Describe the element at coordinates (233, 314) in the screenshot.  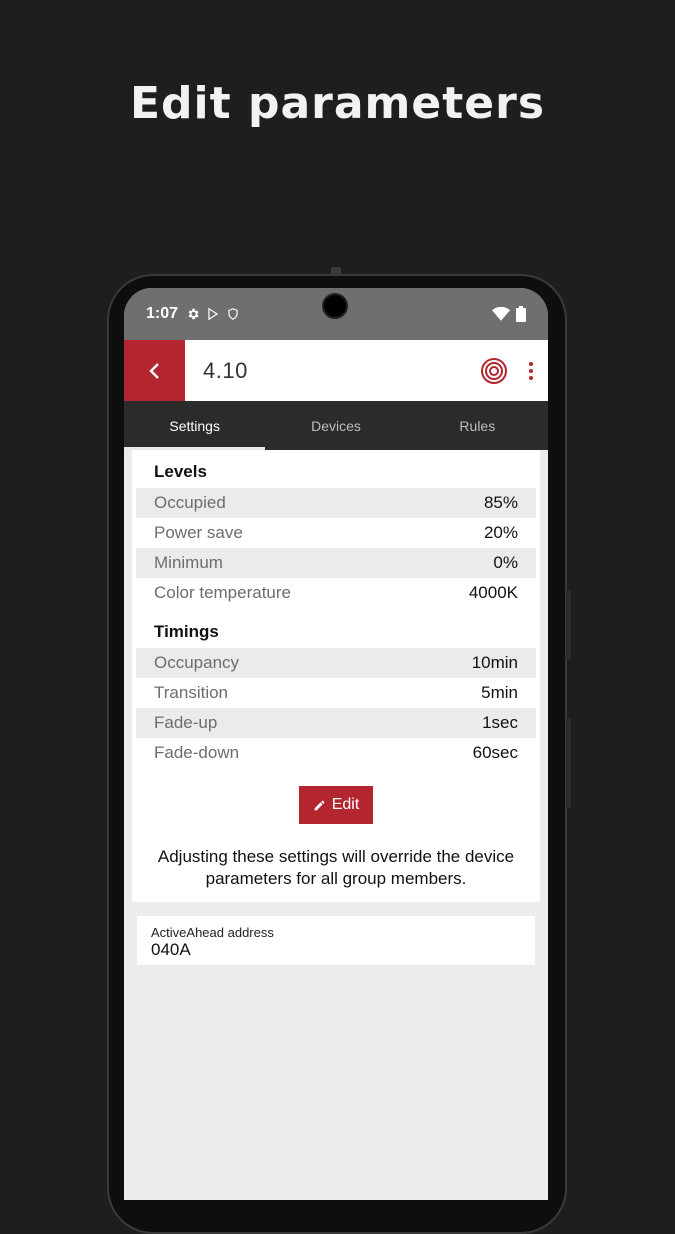
I see `shield-icon` at that location.